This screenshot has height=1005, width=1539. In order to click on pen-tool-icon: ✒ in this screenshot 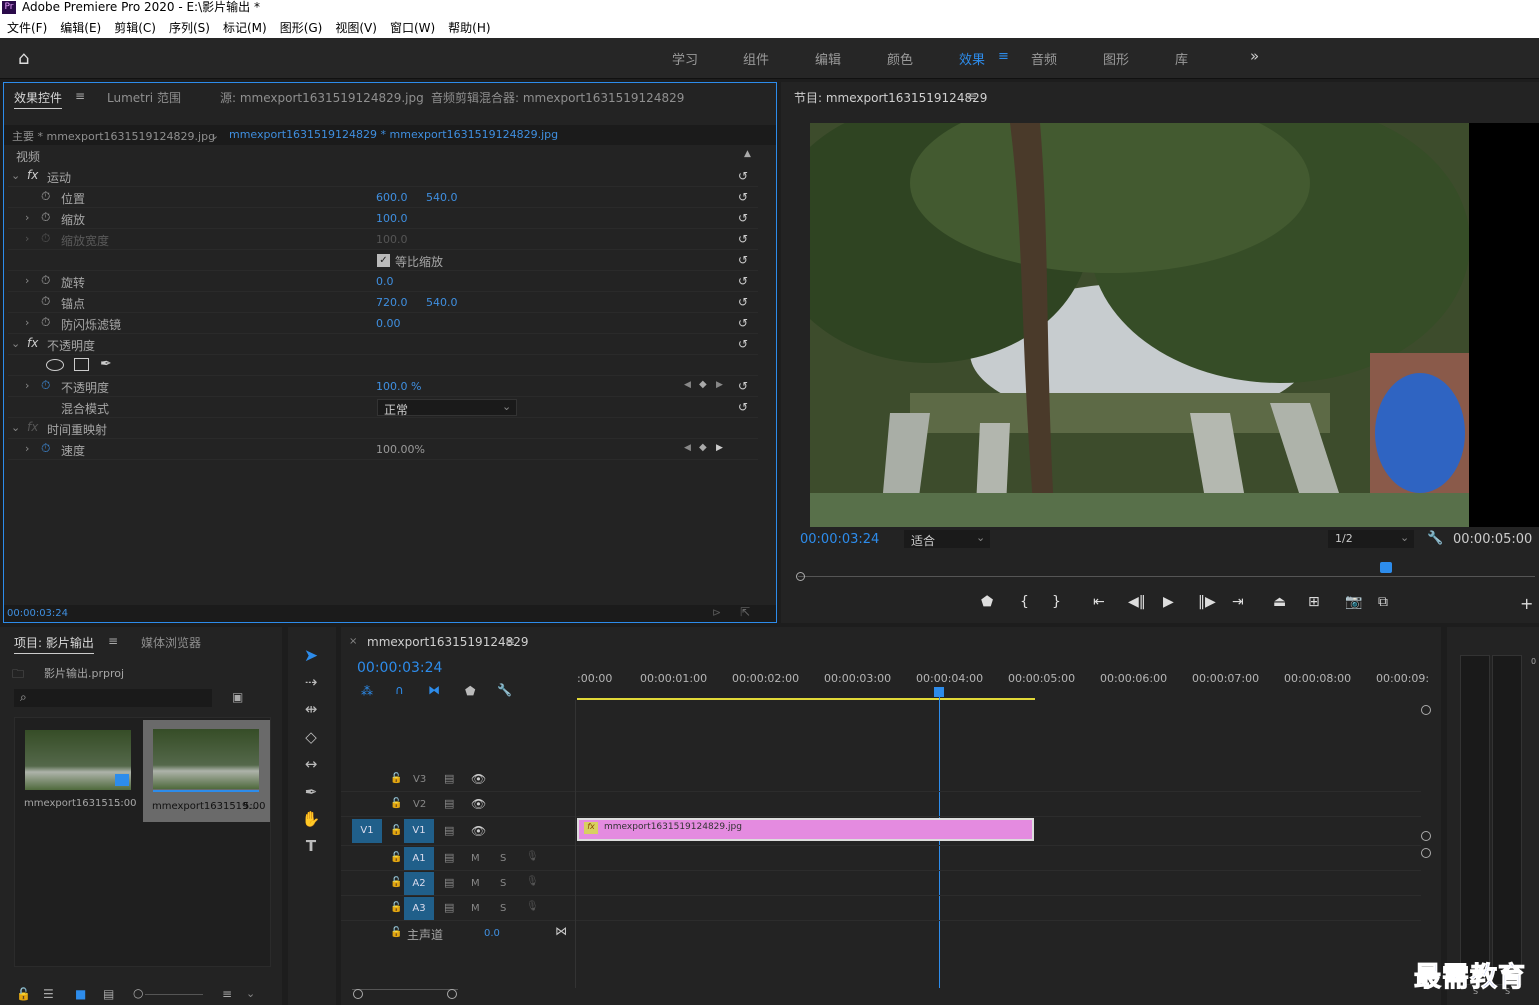, I will do `click(311, 794)`.